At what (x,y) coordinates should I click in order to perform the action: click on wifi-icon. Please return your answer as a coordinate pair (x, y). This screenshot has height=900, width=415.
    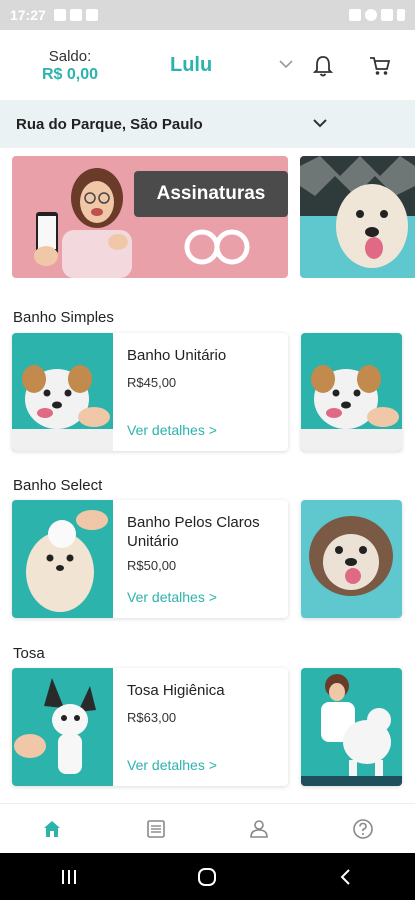
    Looking at the image, I should click on (371, 15).